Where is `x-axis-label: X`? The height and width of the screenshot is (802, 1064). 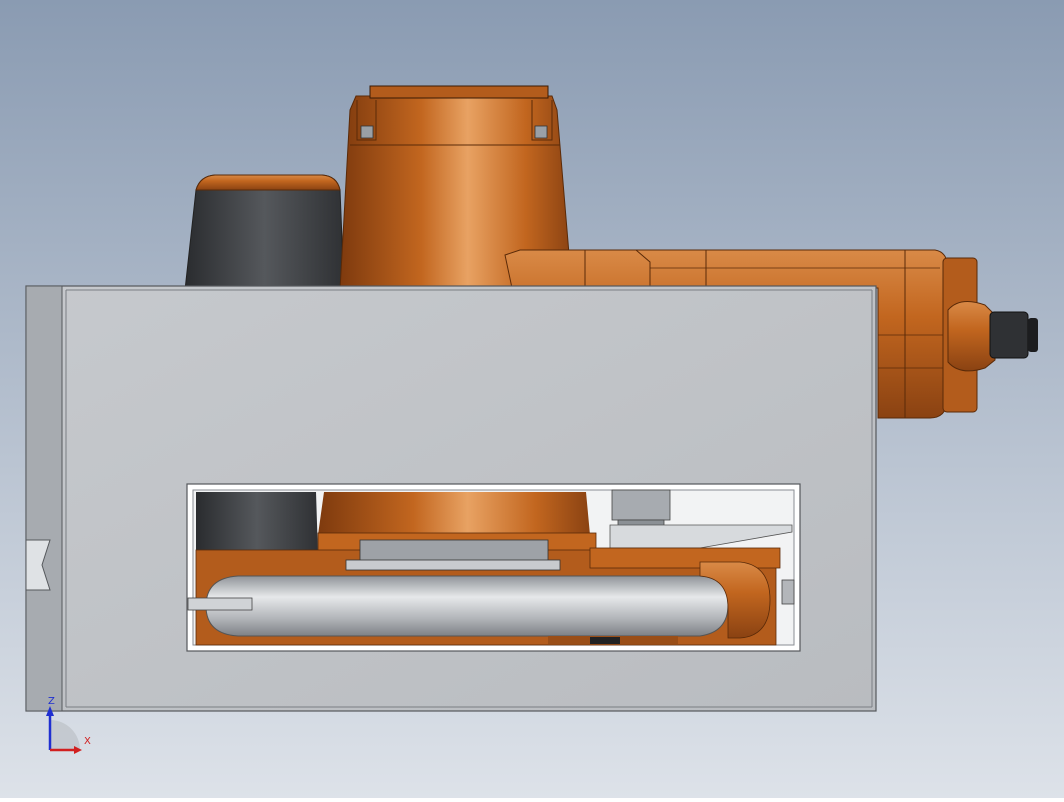 x-axis-label: X is located at coordinates (87, 741).